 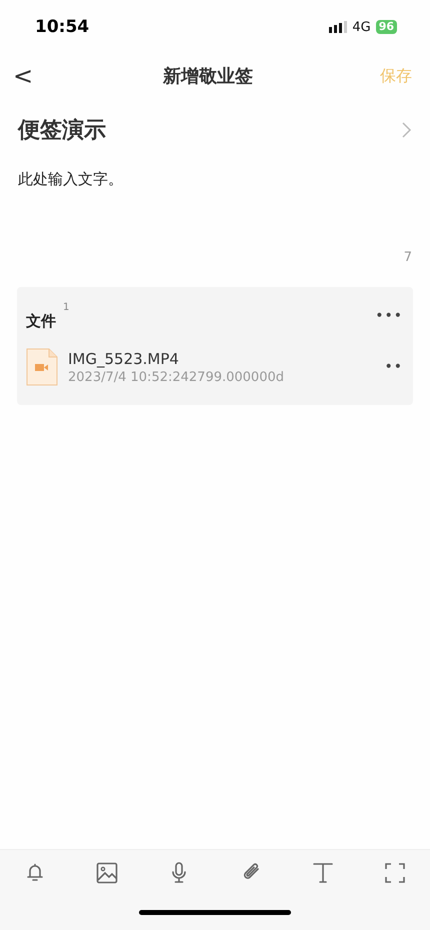 What do you see at coordinates (41, 321) in the screenshot?
I see `files-heading: 文件` at bounding box center [41, 321].